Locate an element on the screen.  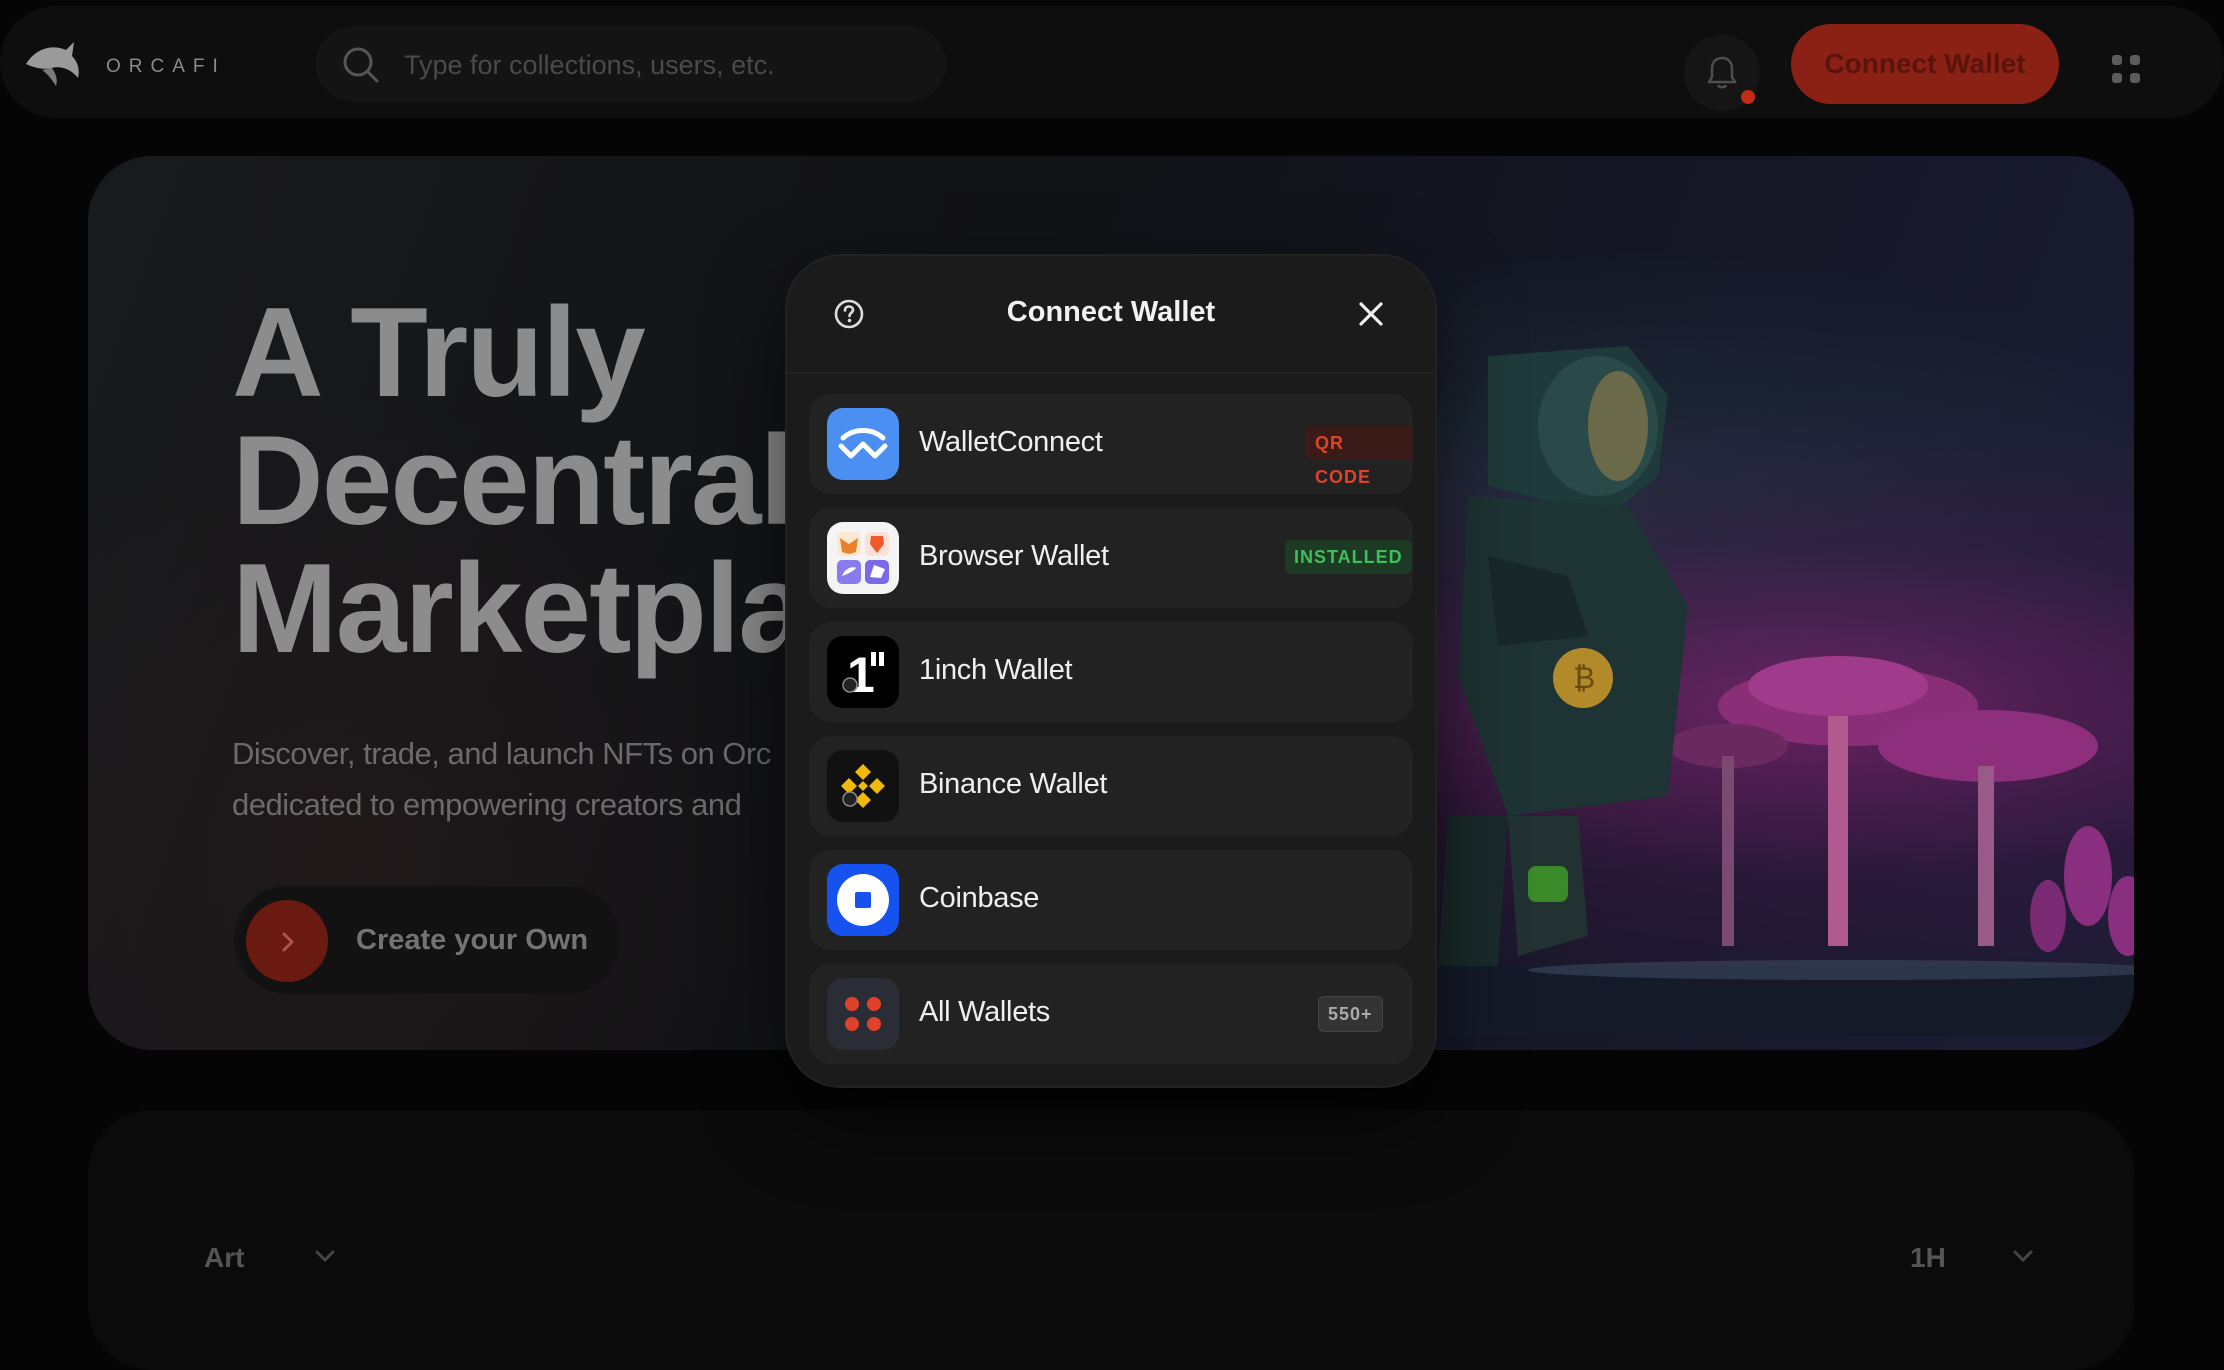
wallet-name: All Wallets is located at coordinates (984, 1012).